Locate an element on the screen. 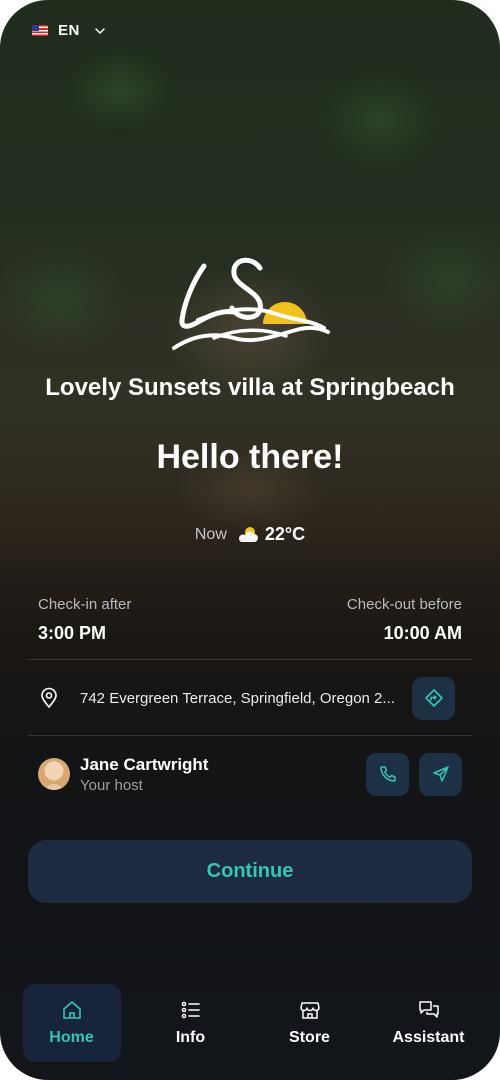  chevron-down-icon is located at coordinates (100, 30).